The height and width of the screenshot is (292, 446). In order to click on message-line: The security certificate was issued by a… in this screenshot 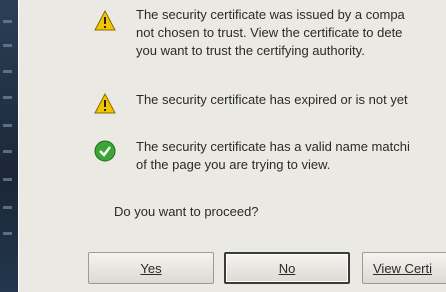, I will do `click(270, 14)`.